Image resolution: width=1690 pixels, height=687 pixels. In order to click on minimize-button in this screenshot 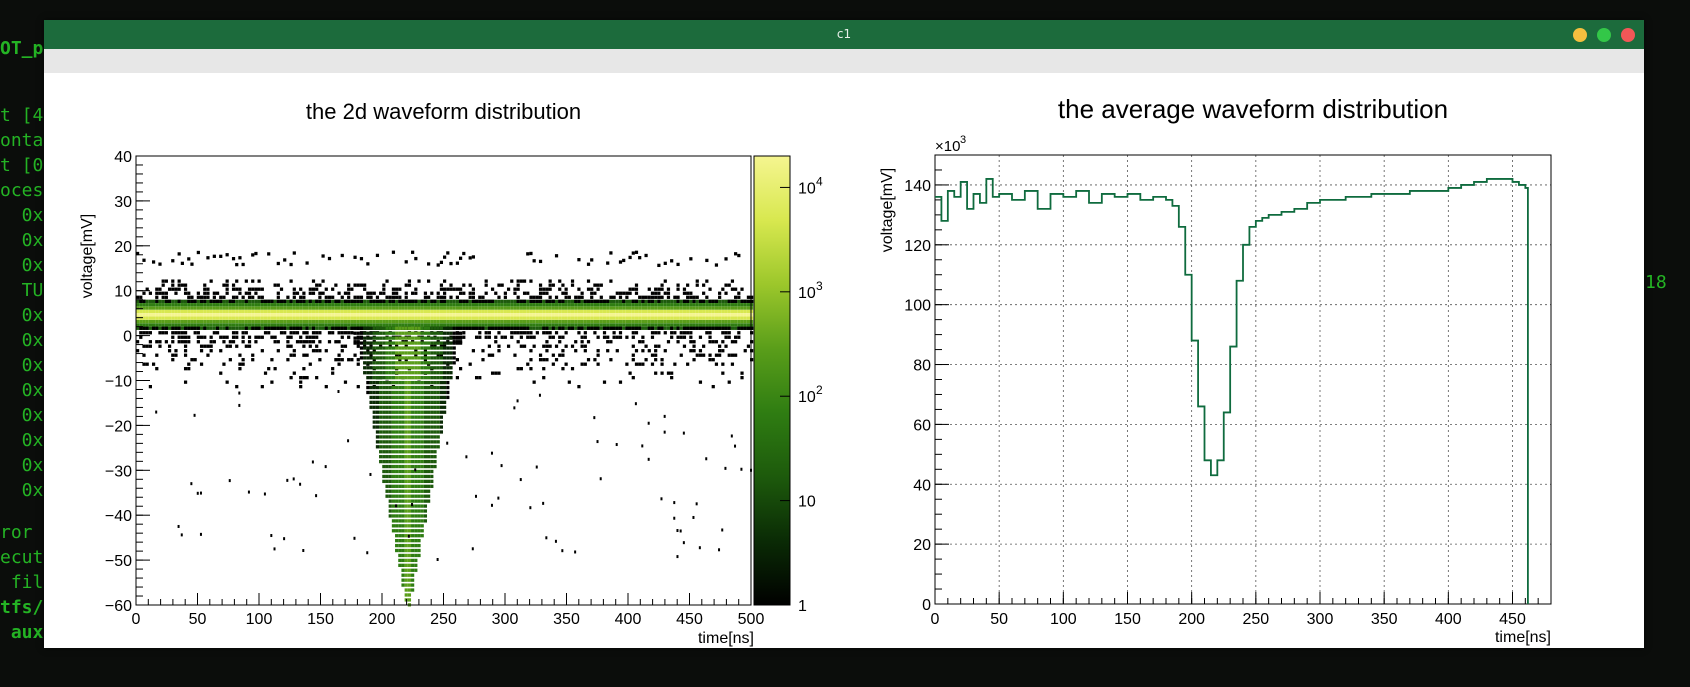, I will do `click(1580, 35)`.